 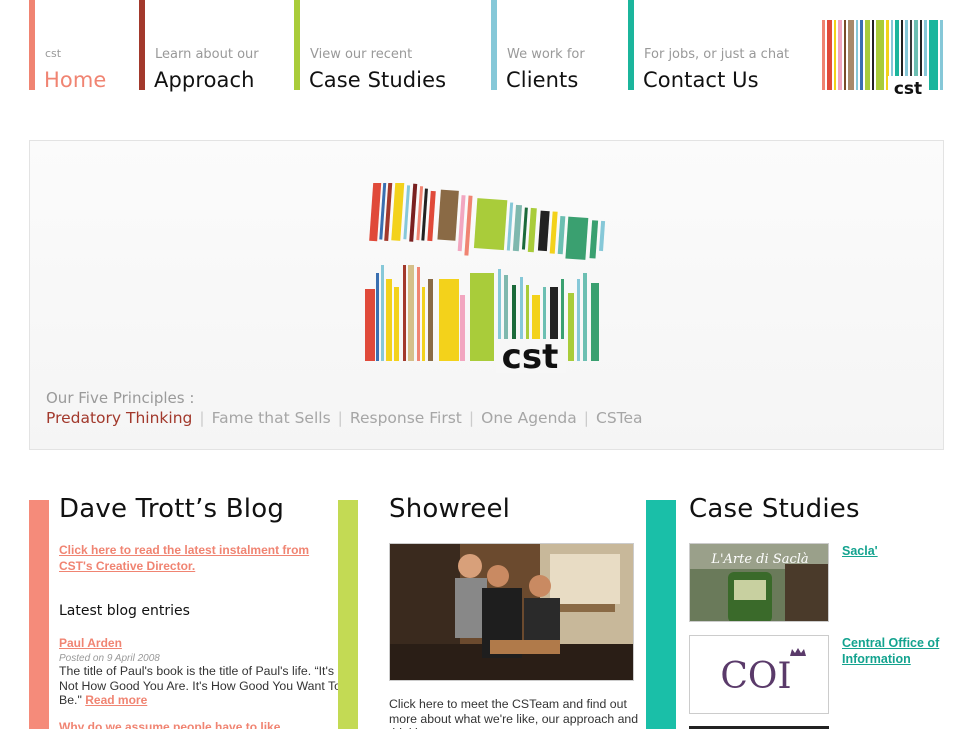 I want to click on hero-logo-text: cst, so click(x=530, y=355).